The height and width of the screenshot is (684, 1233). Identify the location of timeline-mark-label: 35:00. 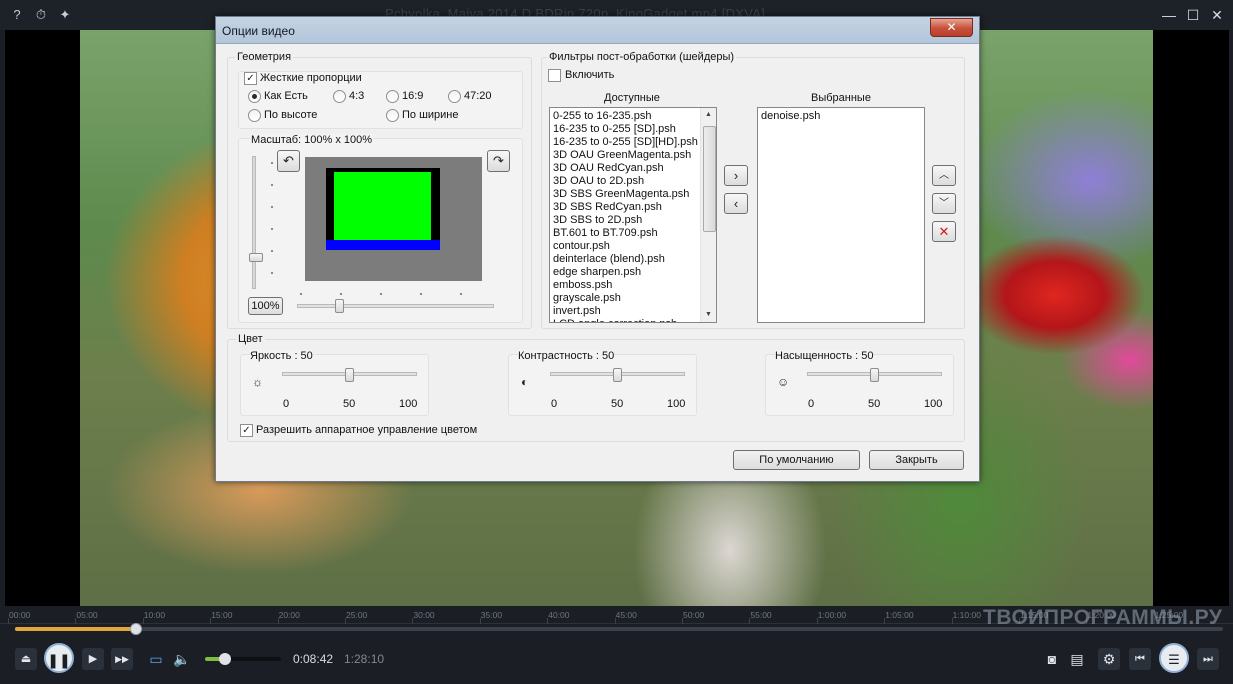
(491, 615).